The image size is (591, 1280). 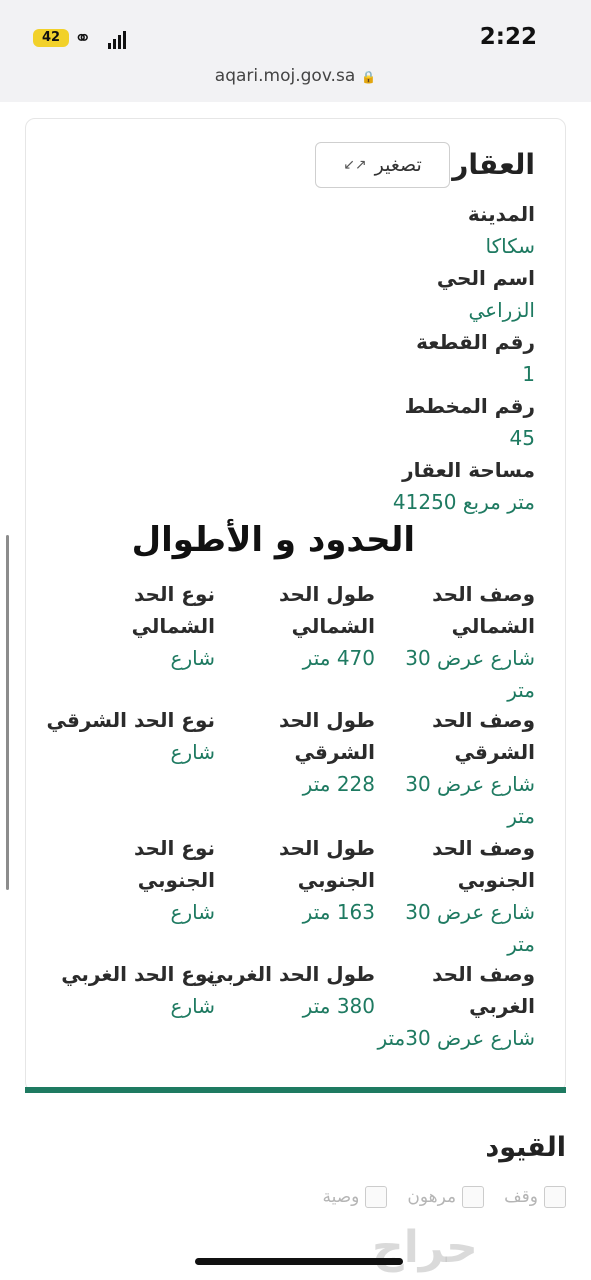 I want to click on area-value: 41250 متر مربع, so click(x=463, y=502).